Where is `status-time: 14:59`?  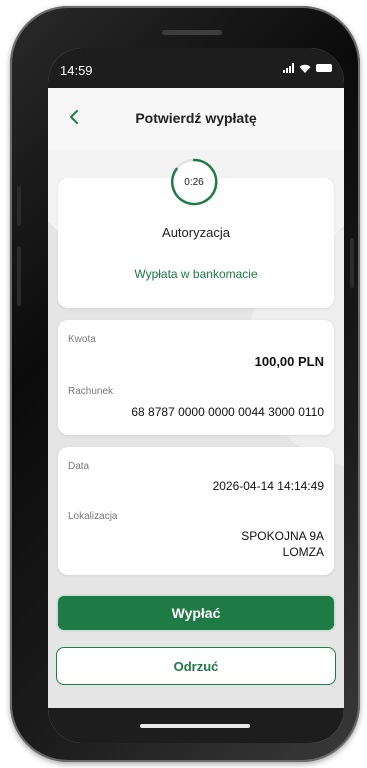
status-time: 14:59 is located at coordinates (76, 70).